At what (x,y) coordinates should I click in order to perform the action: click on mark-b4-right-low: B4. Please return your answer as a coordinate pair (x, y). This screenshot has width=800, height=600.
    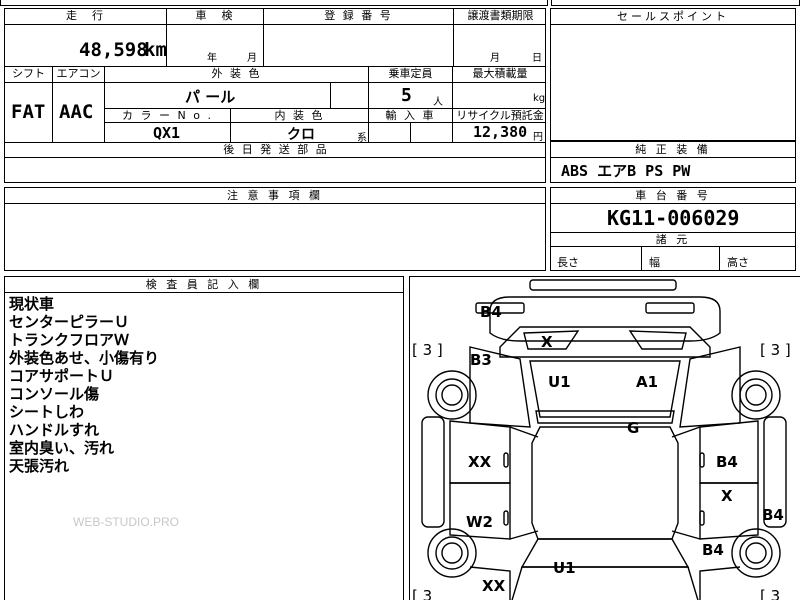
    Looking at the image, I should click on (713, 550).